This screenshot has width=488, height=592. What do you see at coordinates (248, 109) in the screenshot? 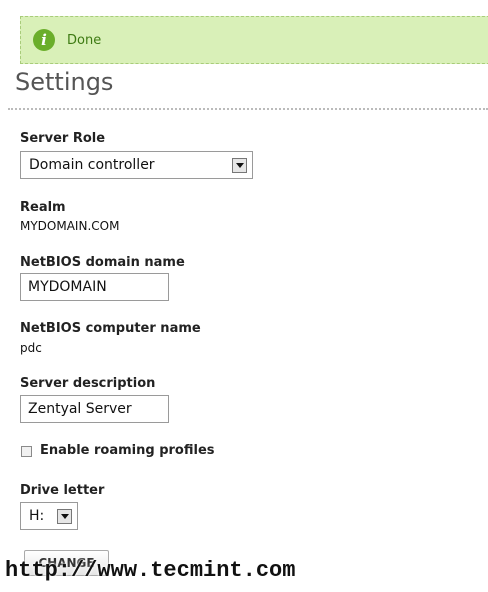
I see `title-divider` at bounding box center [248, 109].